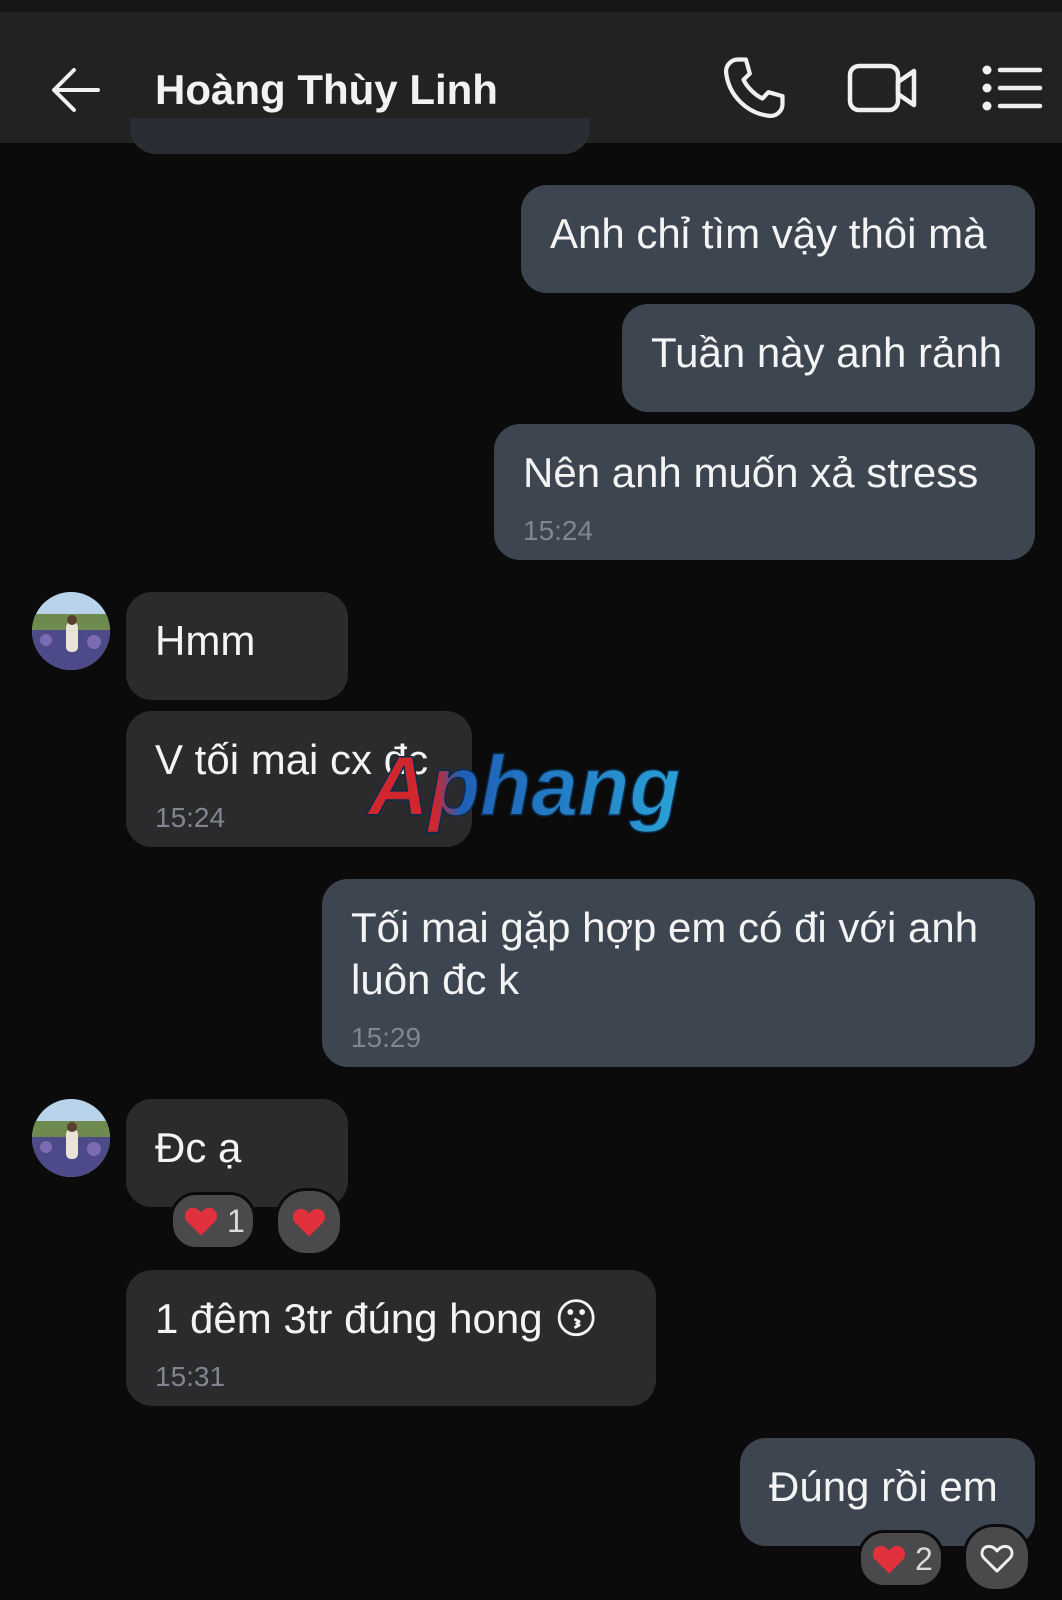 The width and height of the screenshot is (1062, 1600). What do you see at coordinates (751, 472) in the screenshot?
I see `message-text: Nên anh muốn xả stress` at bounding box center [751, 472].